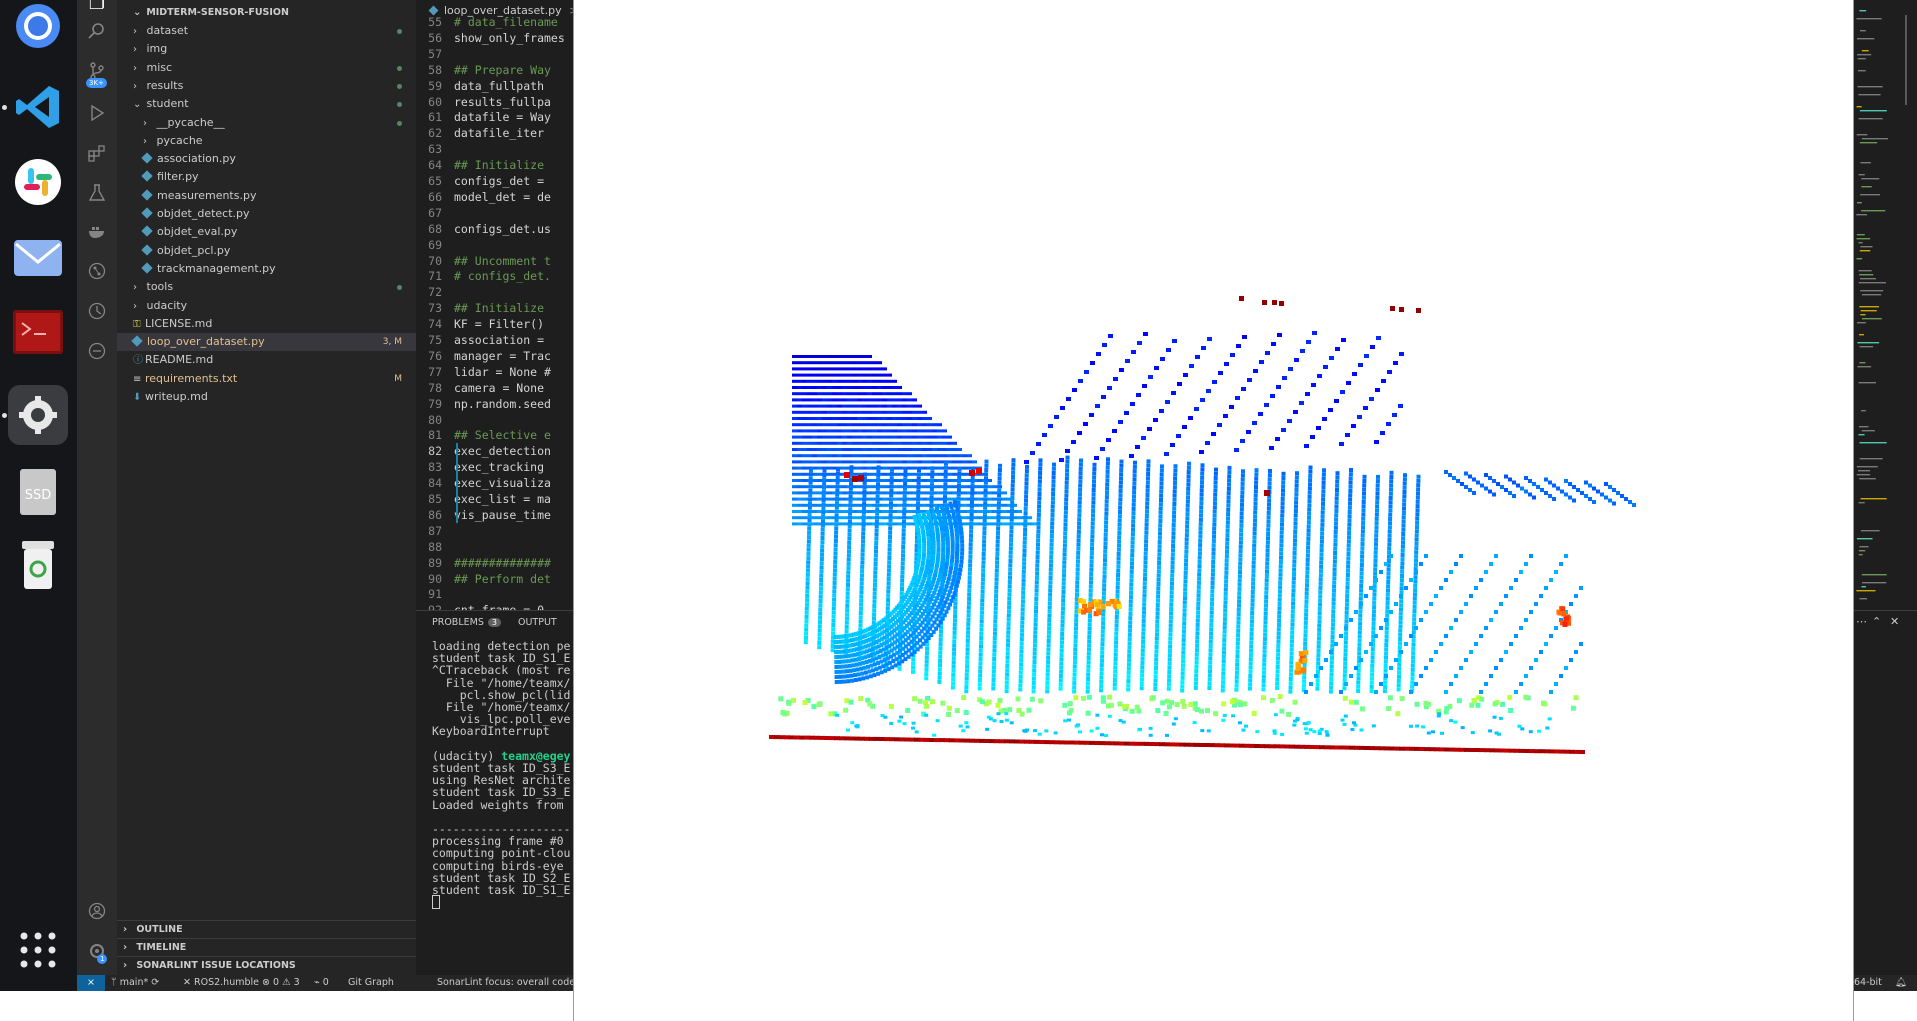 Image resolution: width=1917 pixels, height=1021 pixels. I want to click on code-line: 85 exec_list = ma, so click(483, 499).